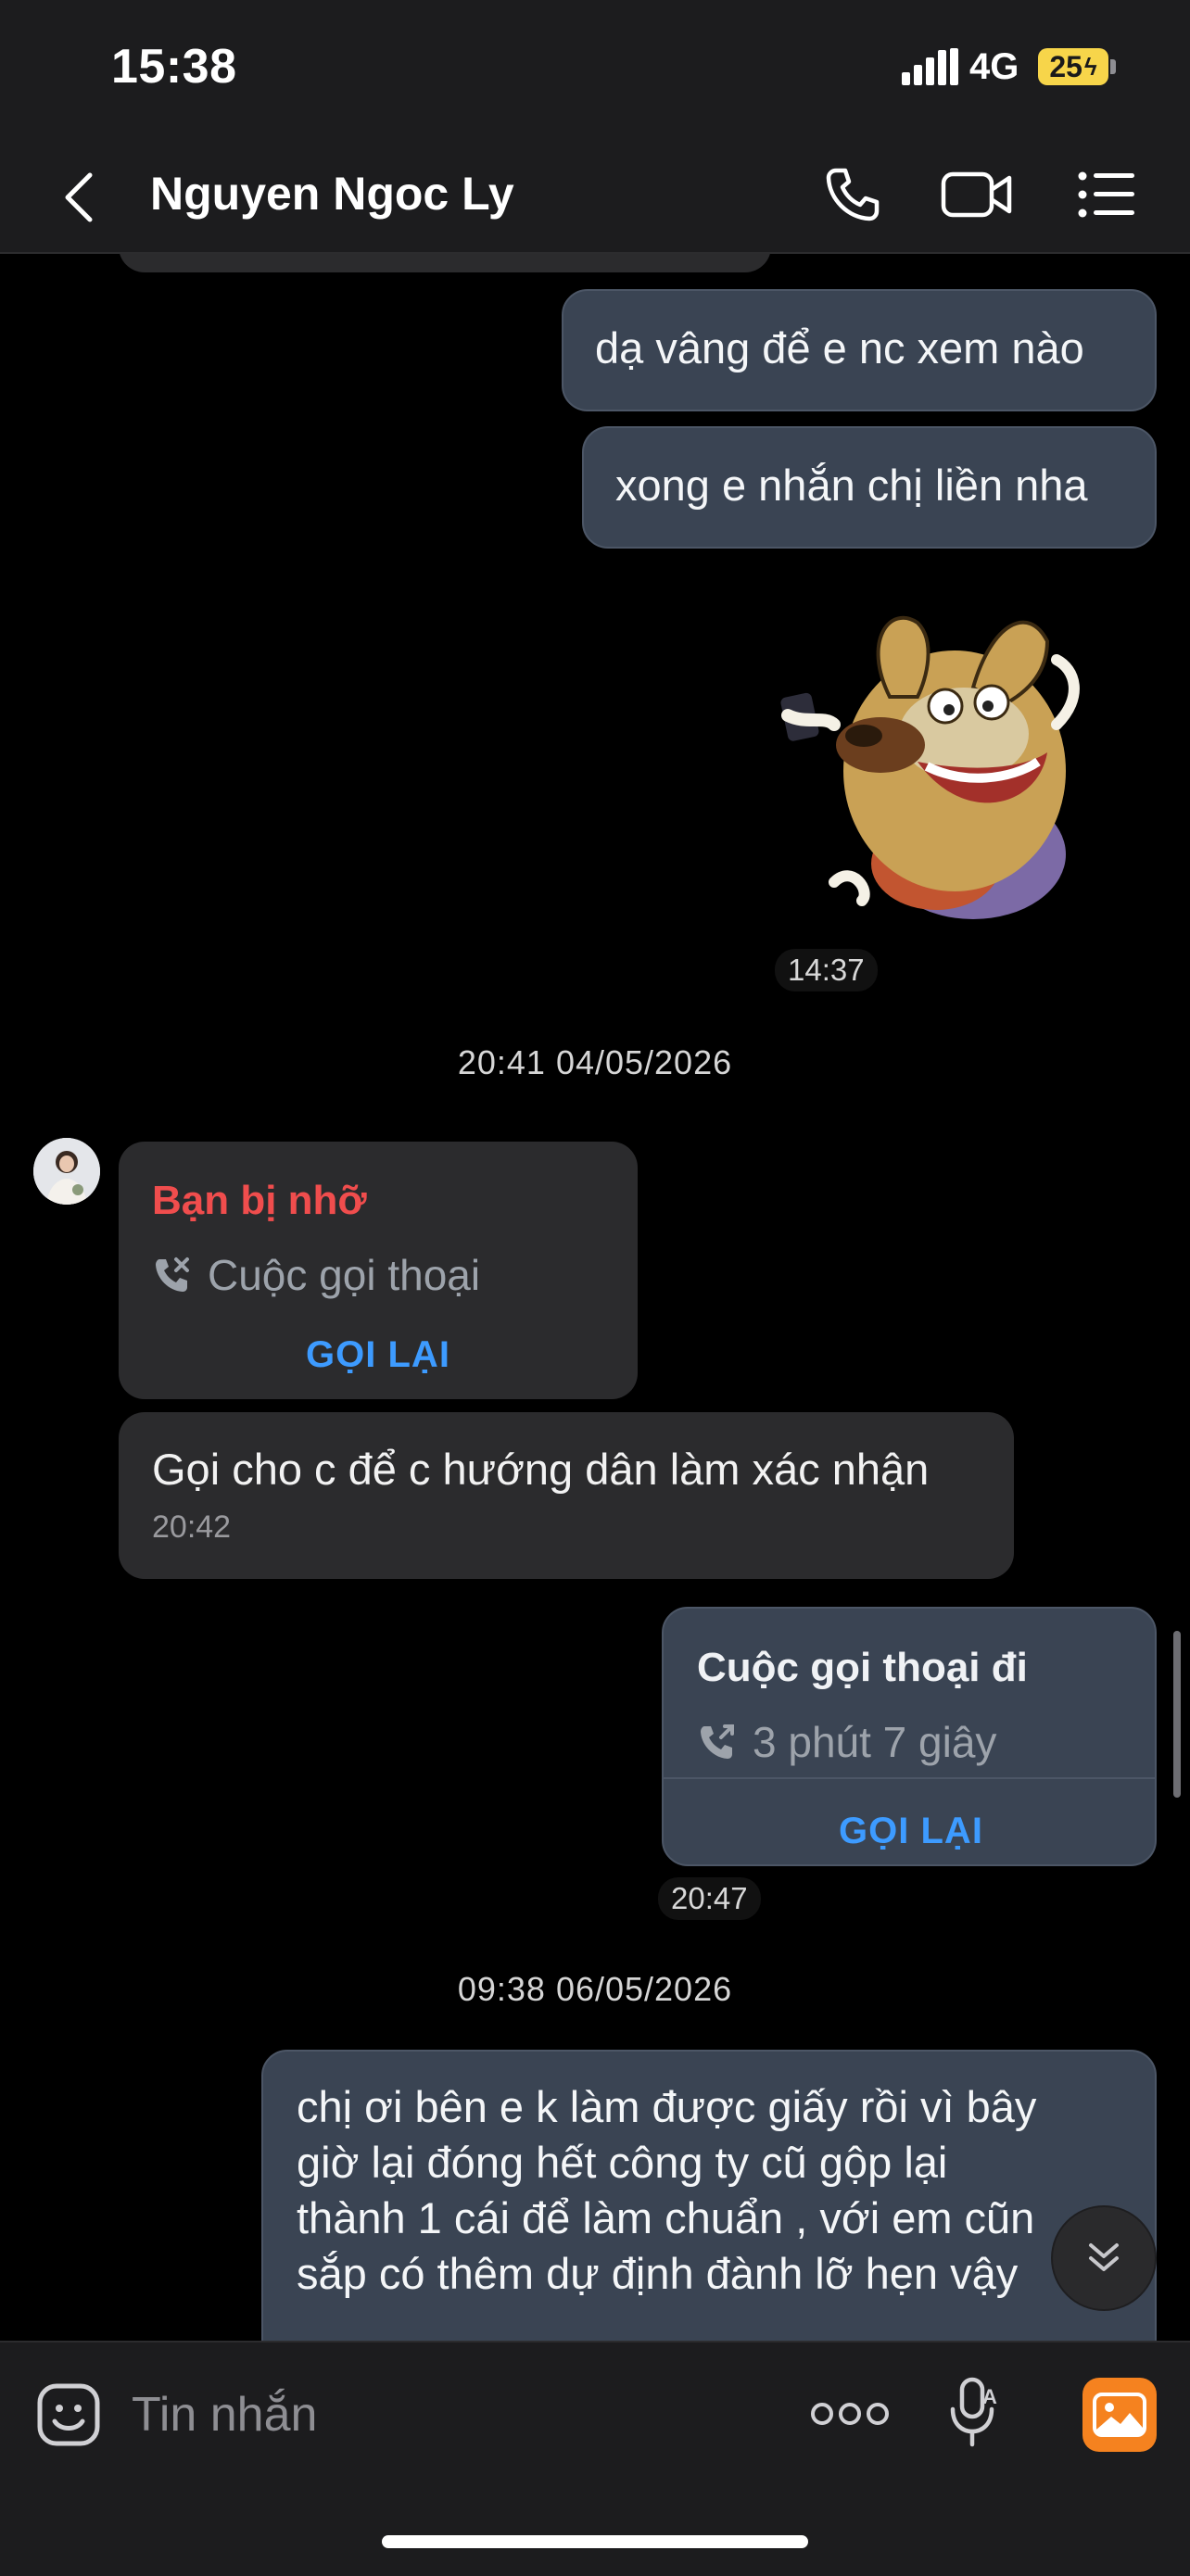 The image size is (1190, 2576). What do you see at coordinates (447, 2414) in the screenshot?
I see `message-input` at bounding box center [447, 2414].